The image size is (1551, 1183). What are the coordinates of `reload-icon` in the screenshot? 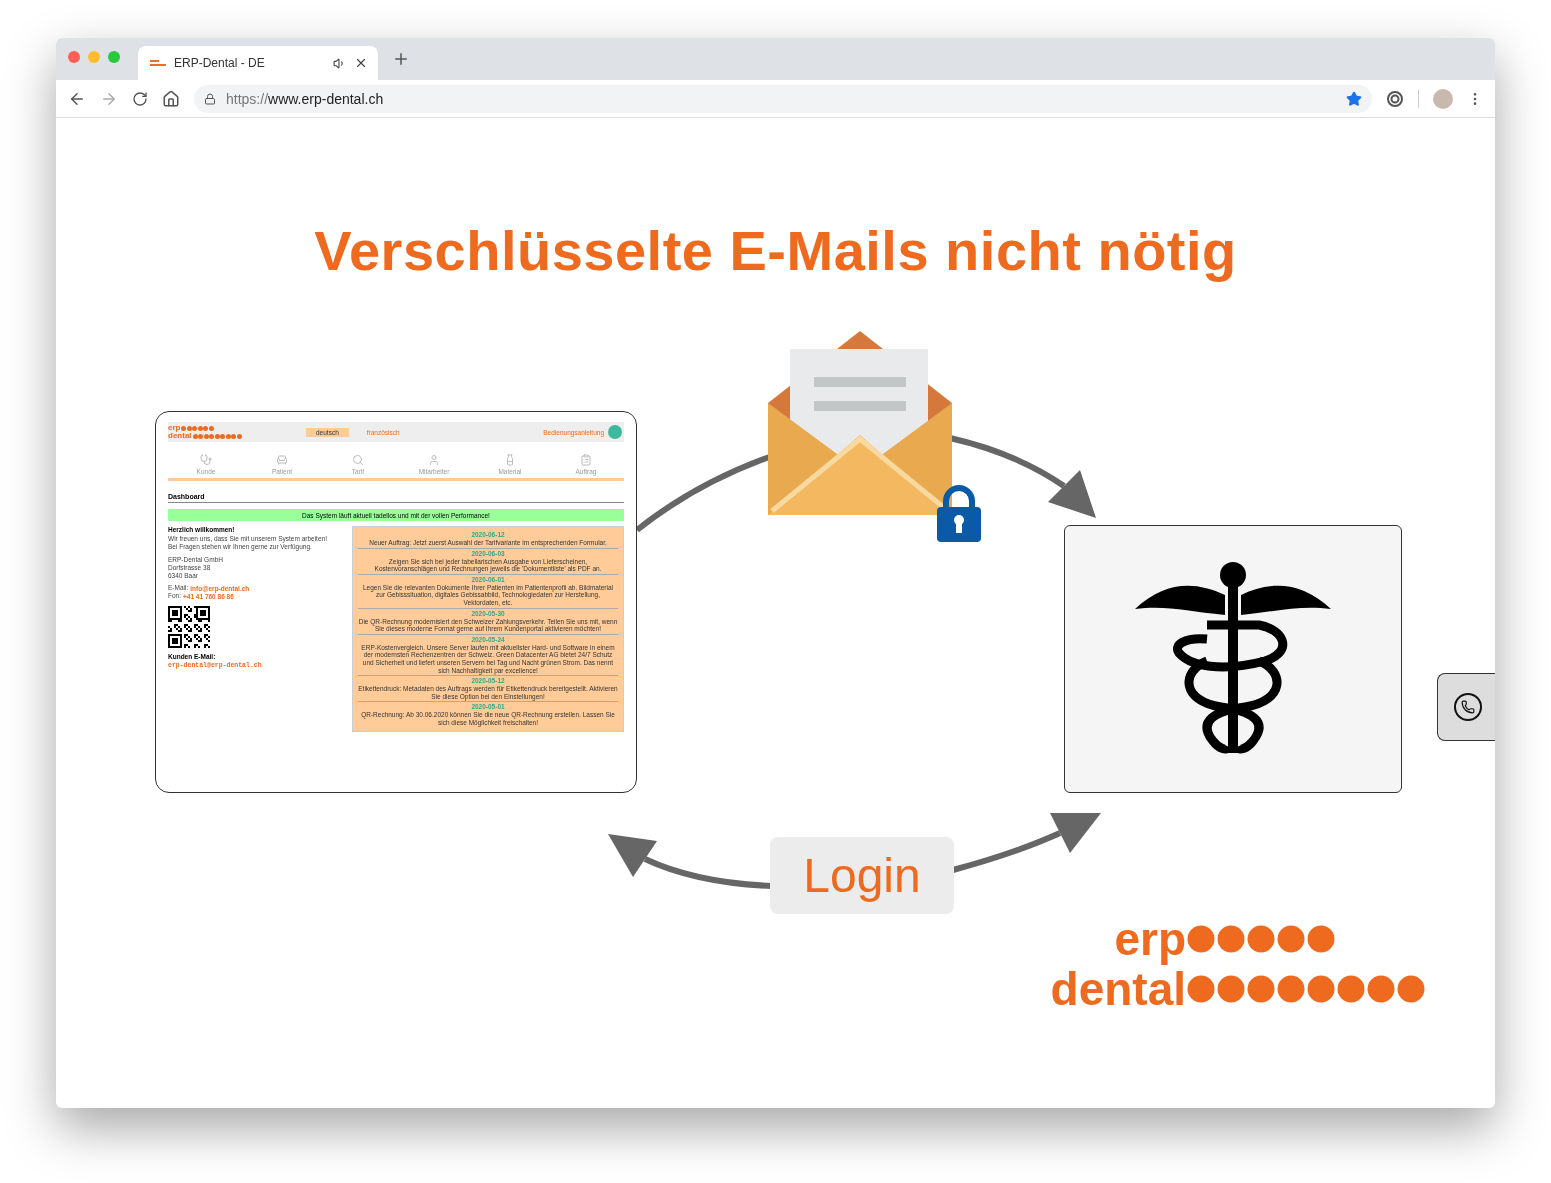 It's located at (140, 98).